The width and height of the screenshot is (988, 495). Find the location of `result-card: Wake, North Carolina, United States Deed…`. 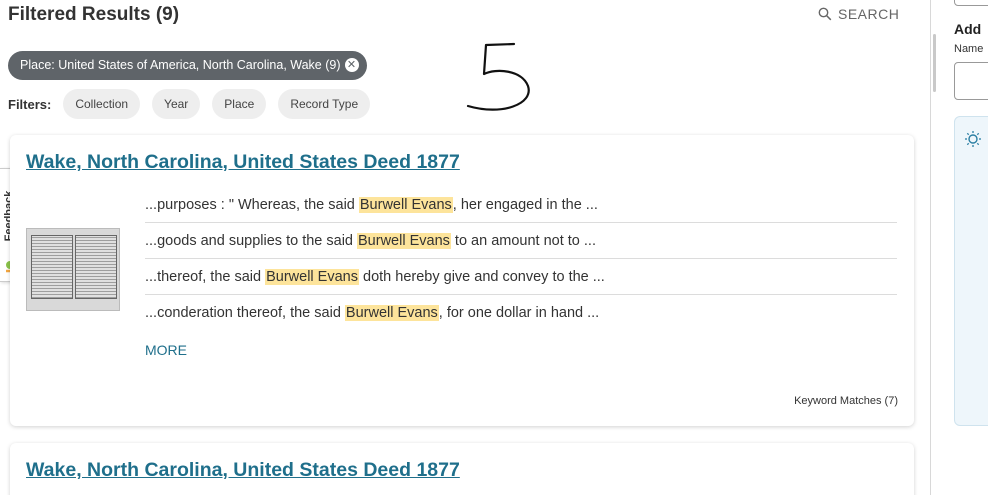

result-card: Wake, North Carolina, United States Deed… is located at coordinates (462, 469).